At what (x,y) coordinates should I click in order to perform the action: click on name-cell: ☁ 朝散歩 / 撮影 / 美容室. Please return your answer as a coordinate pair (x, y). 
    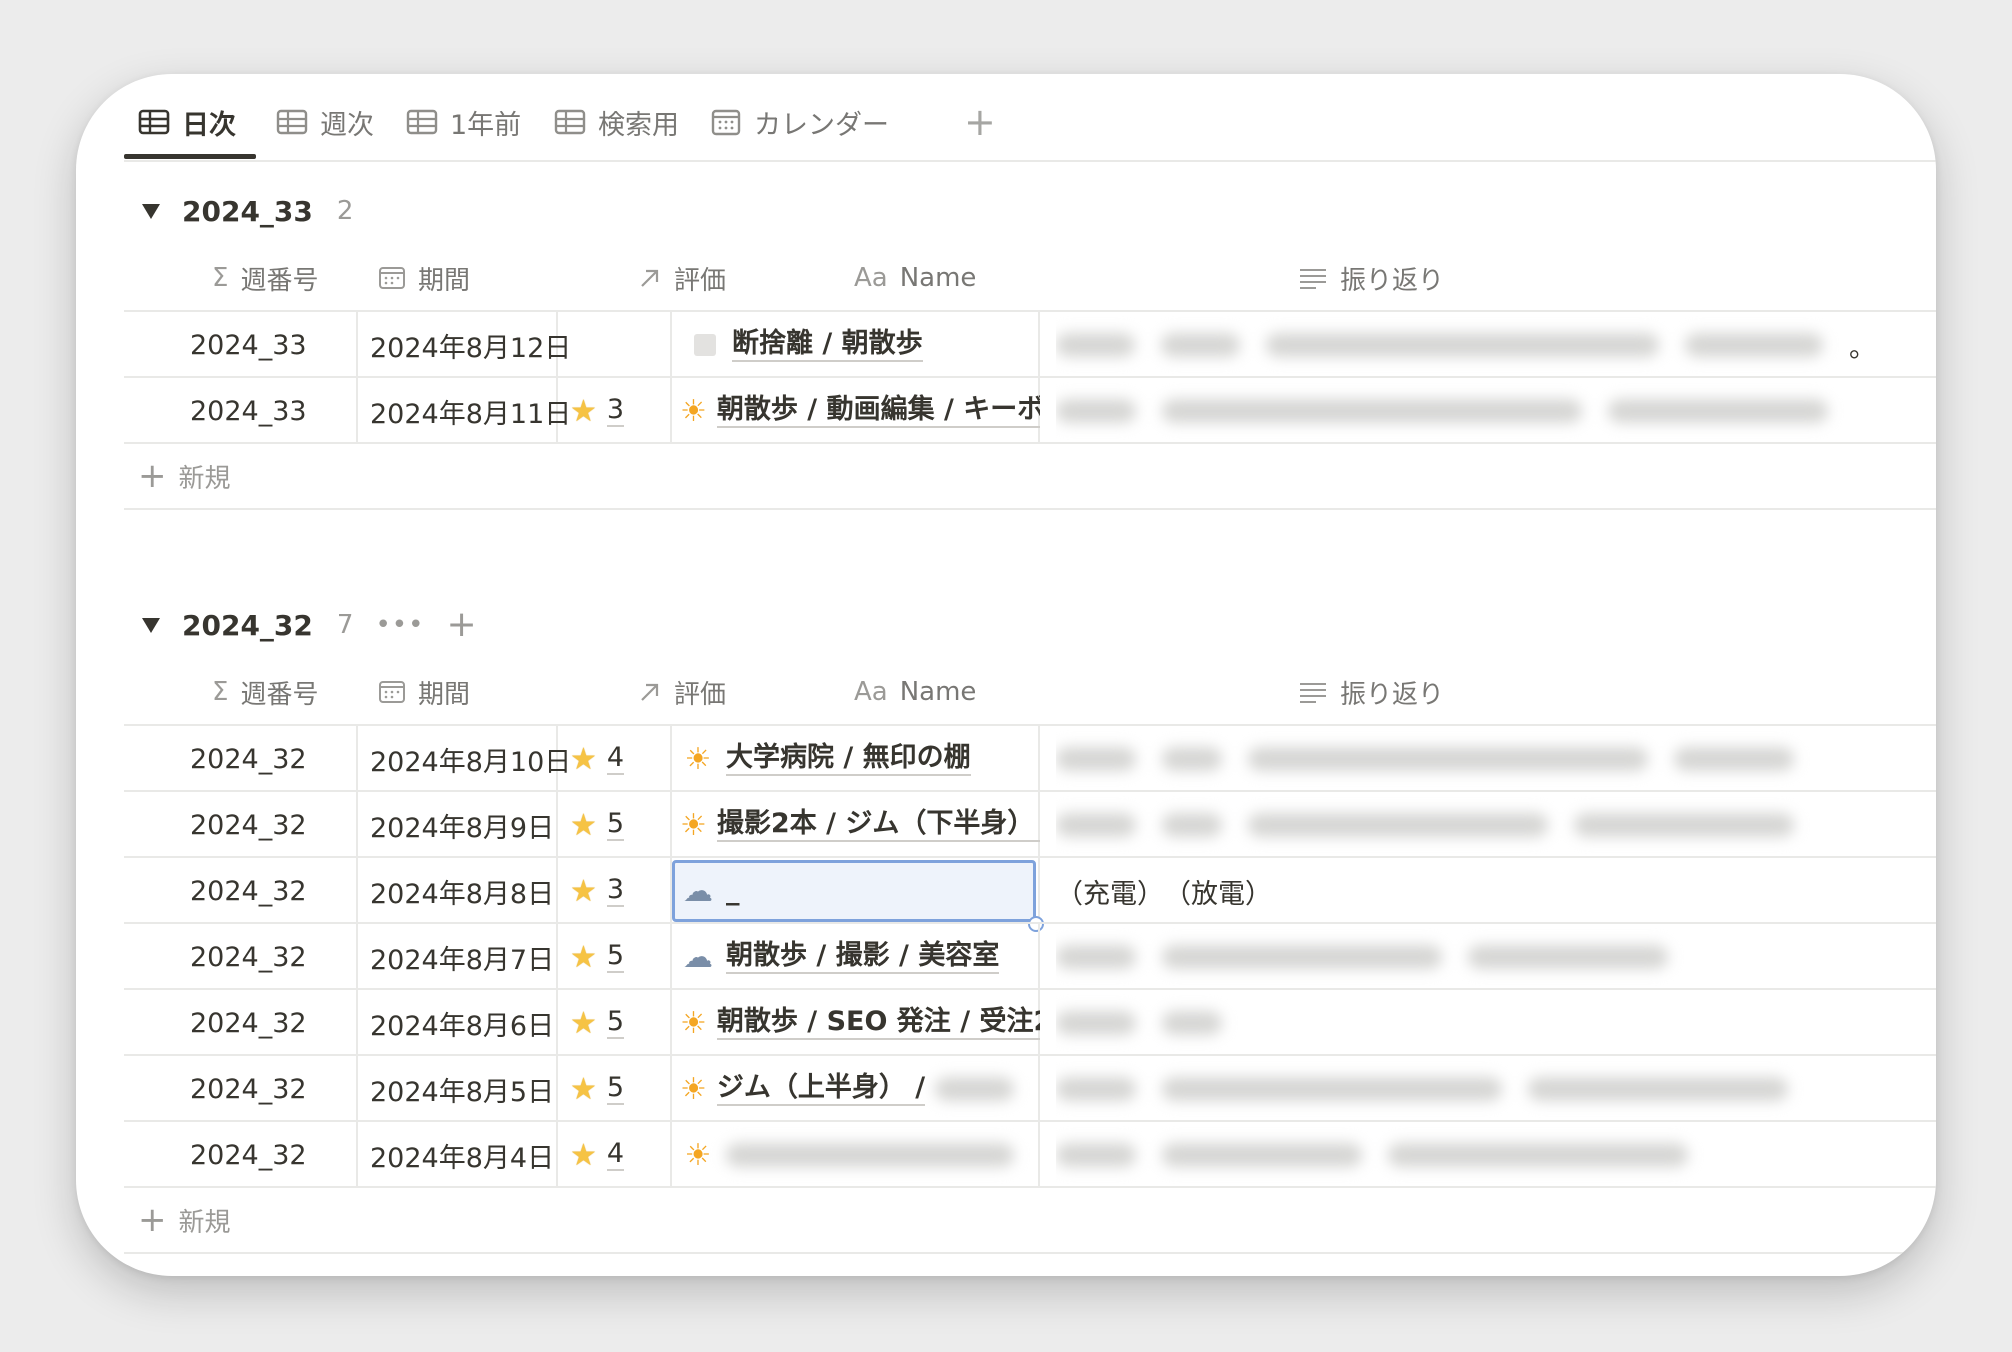
    Looking at the image, I should click on (860, 957).